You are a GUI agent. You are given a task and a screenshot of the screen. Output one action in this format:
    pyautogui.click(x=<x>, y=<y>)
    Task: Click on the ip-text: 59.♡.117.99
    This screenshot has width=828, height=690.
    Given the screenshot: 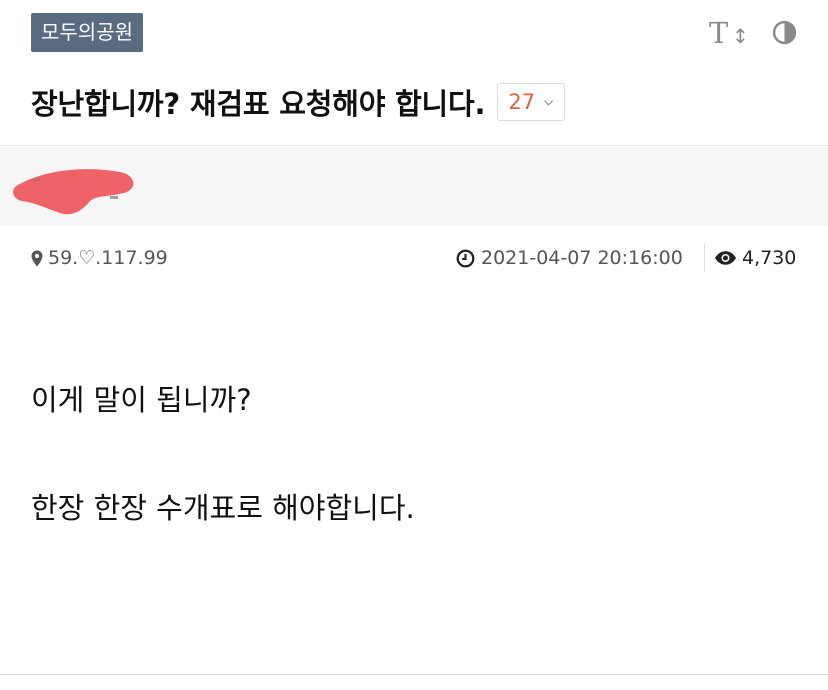 What is the action you would take?
    pyautogui.click(x=108, y=258)
    